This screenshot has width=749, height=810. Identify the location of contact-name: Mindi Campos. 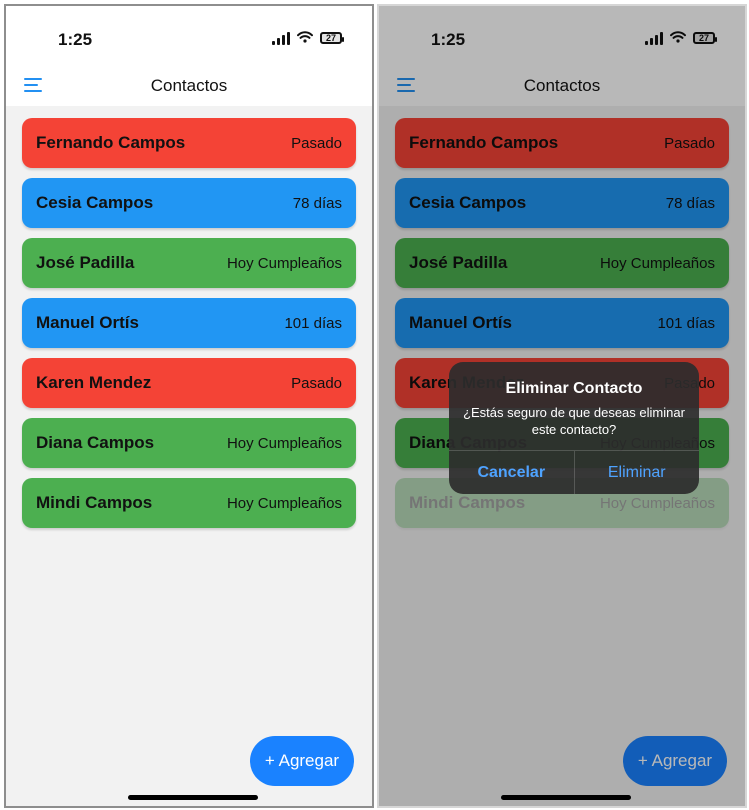
(94, 502).